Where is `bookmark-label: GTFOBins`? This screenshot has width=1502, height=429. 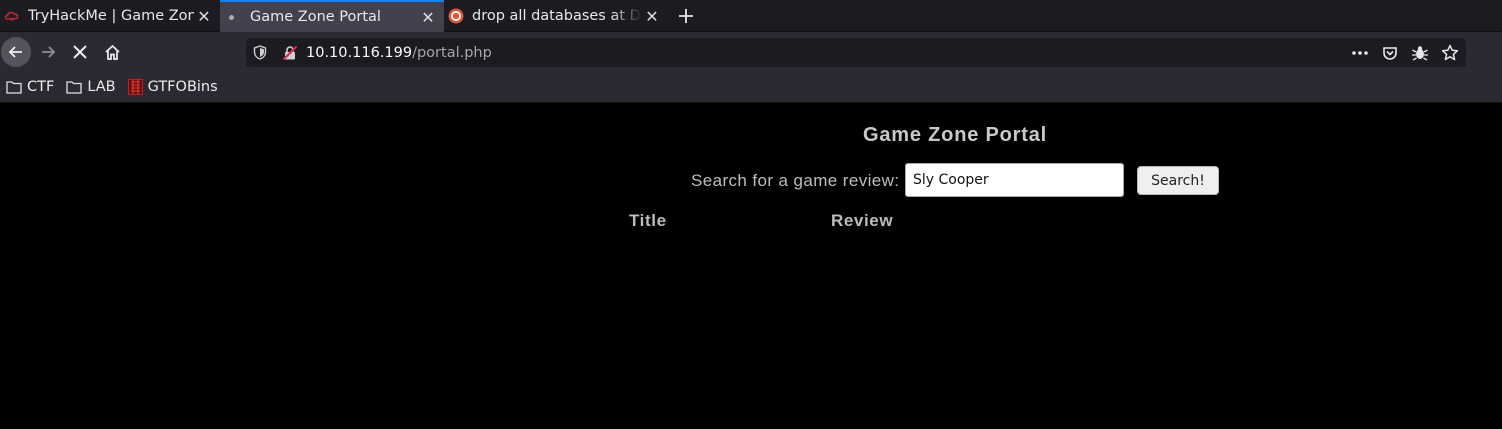
bookmark-label: GTFOBins is located at coordinates (182, 87).